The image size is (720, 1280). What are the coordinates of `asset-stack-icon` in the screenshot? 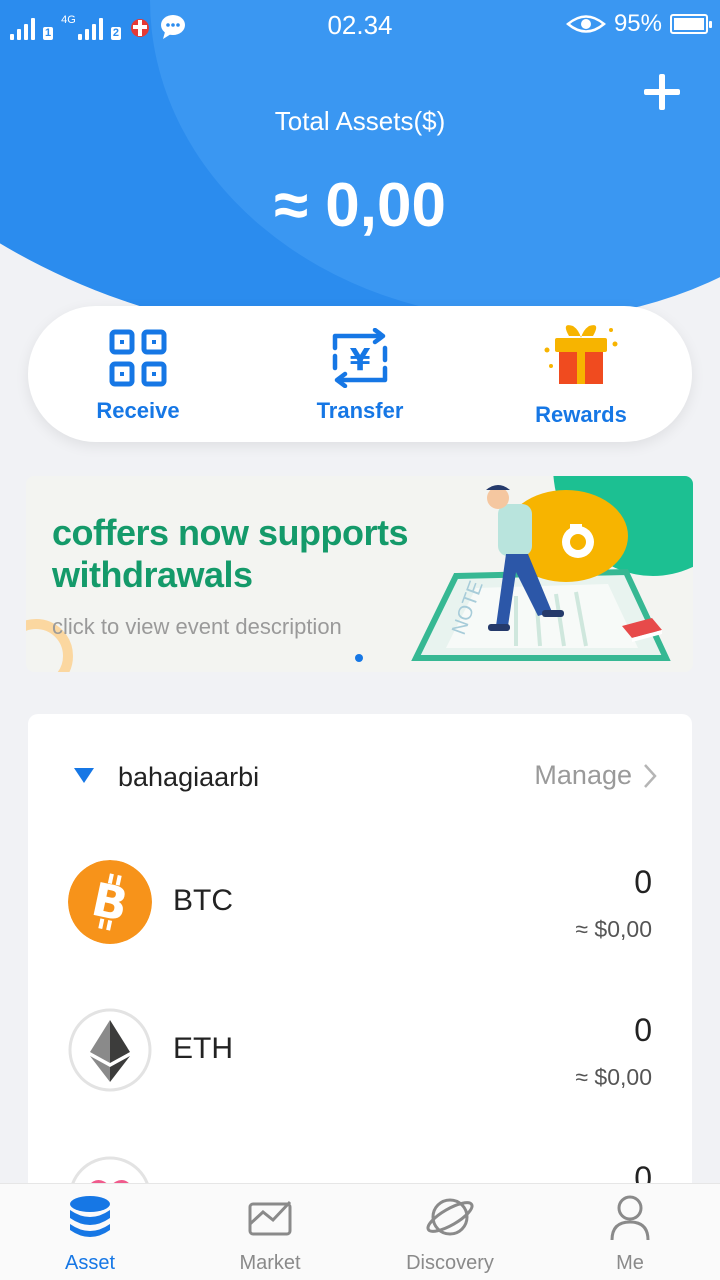 It's located at (90, 1216).